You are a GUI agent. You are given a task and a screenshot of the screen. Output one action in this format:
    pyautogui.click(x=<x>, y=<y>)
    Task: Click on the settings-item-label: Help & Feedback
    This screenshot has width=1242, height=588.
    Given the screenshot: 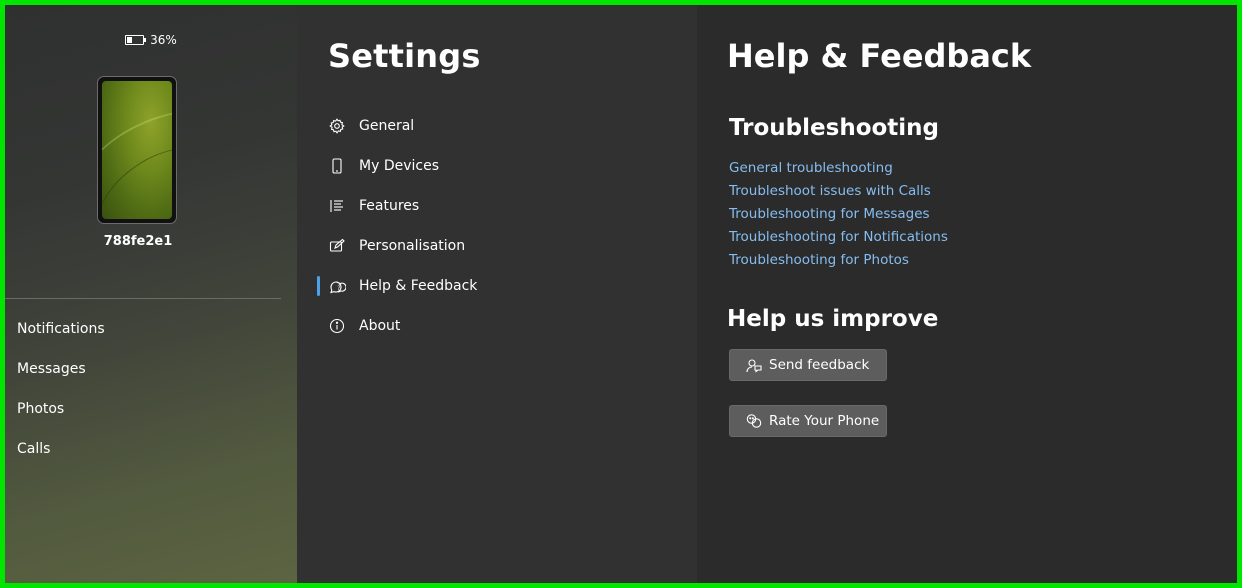 What is the action you would take?
    pyautogui.click(x=418, y=286)
    